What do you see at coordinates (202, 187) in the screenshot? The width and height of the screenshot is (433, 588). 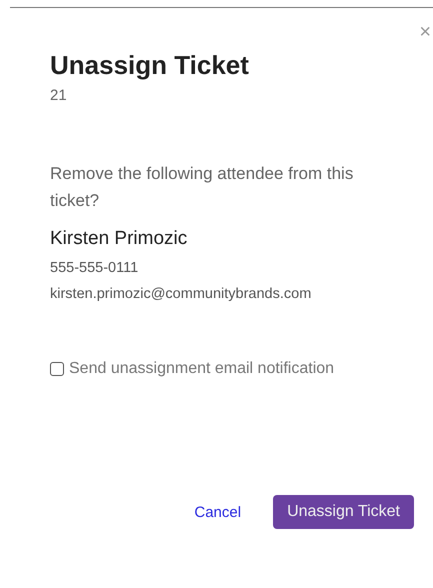 I see `confirmation-message: Remove the following attendee from this ticket?` at bounding box center [202, 187].